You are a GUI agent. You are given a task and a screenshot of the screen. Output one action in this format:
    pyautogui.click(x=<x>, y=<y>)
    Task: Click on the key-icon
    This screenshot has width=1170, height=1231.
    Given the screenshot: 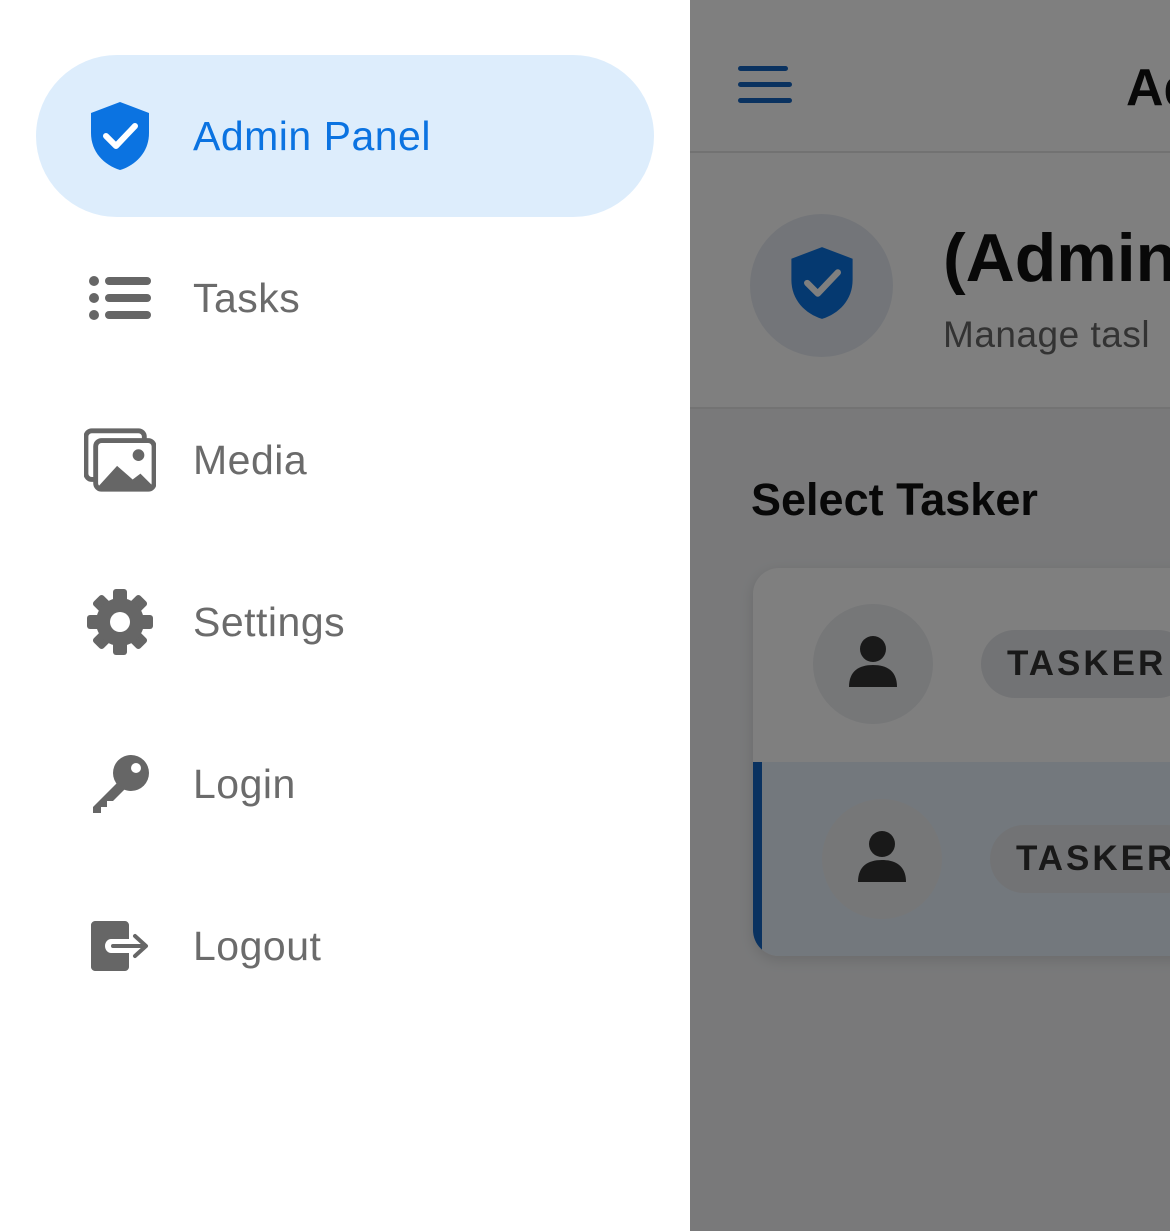 What is the action you would take?
    pyautogui.click(x=120, y=784)
    